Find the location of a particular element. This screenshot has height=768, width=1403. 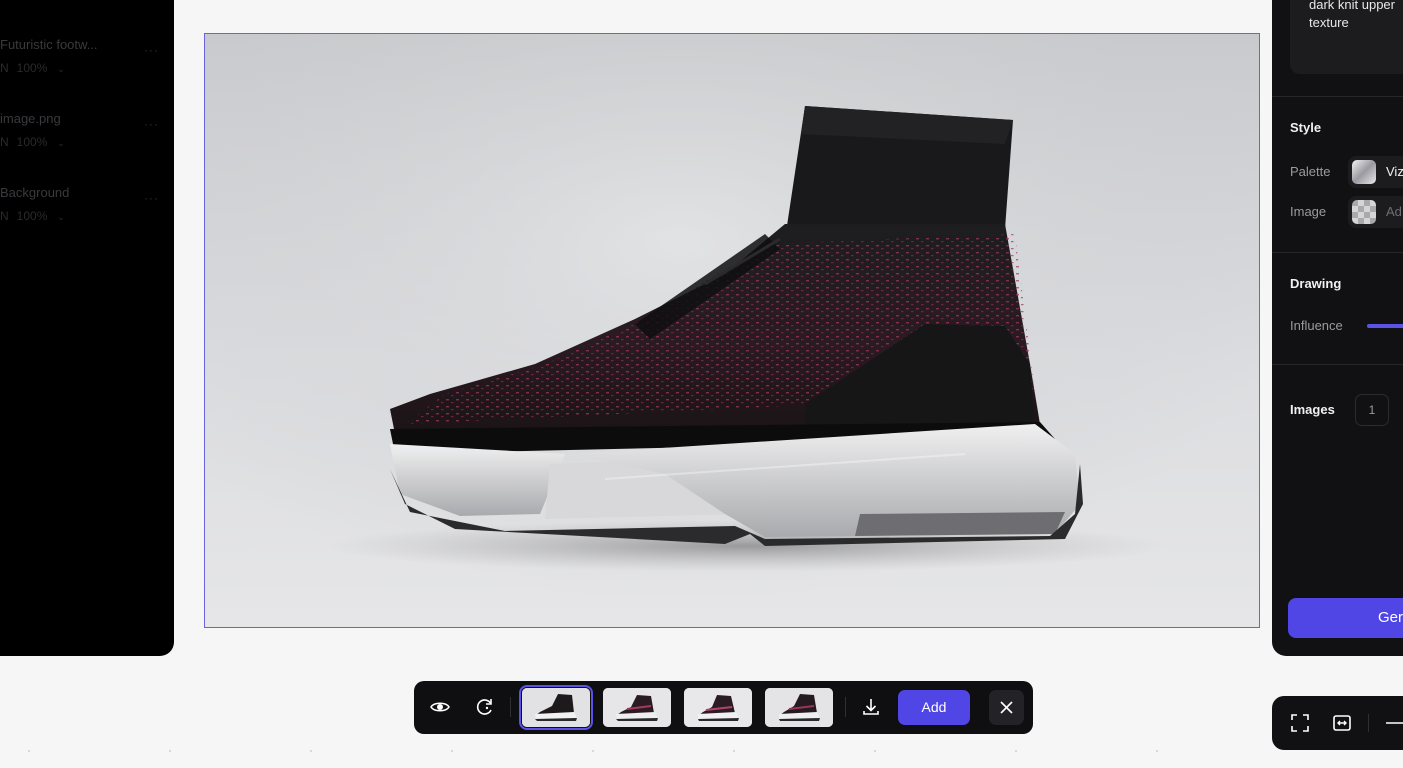

influence-label: Influence is located at coordinates (1316, 325).